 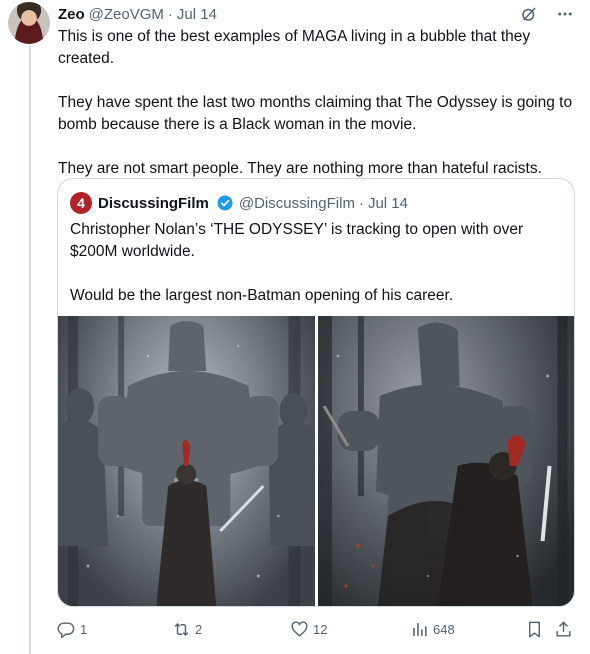 I want to click on author-name: Zeo, so click(x=71, y=14).